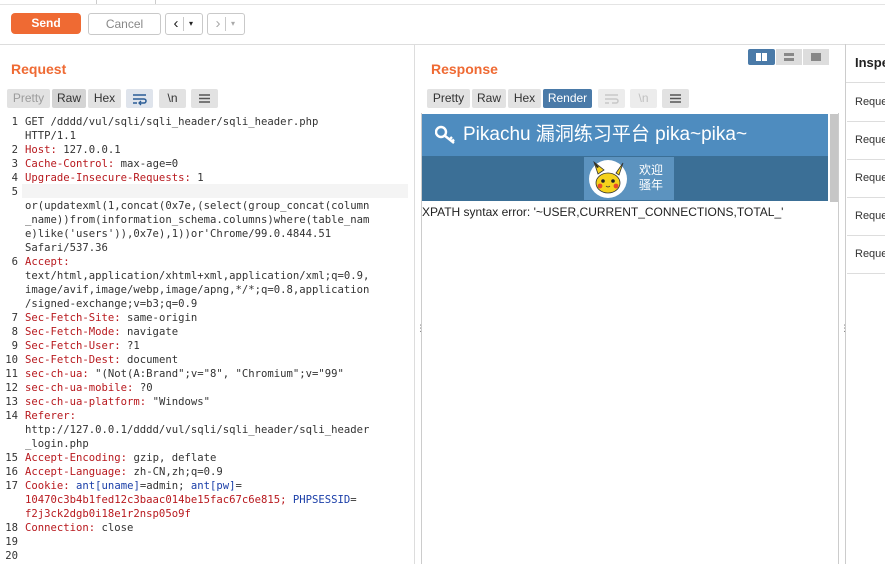 The height and width of the screenshot is (564, 885). What do you see at coordinates (11, 360) in the screenshot?
I see `line-number: 10` at bounding box center [11, 360].